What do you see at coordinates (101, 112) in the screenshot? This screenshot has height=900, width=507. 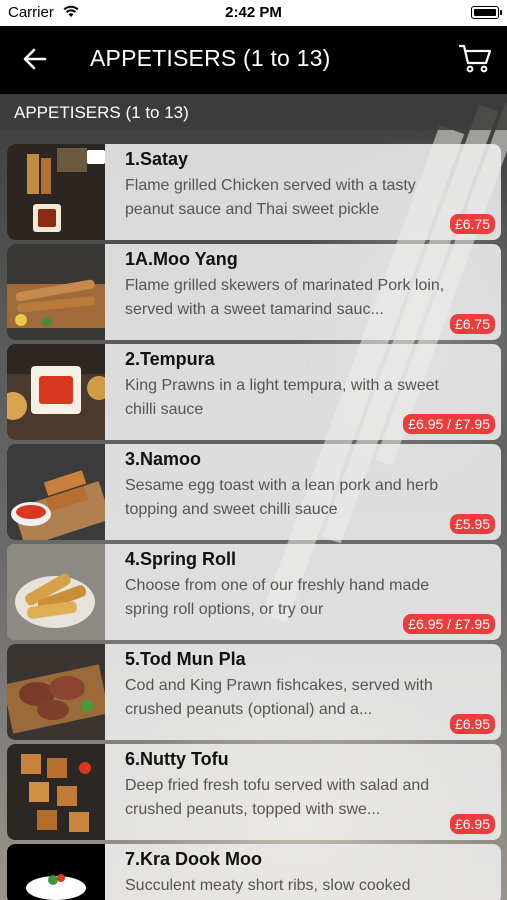 I see `section-title: APPETISERS (1 to 13)` at bounding box center [101, 112].